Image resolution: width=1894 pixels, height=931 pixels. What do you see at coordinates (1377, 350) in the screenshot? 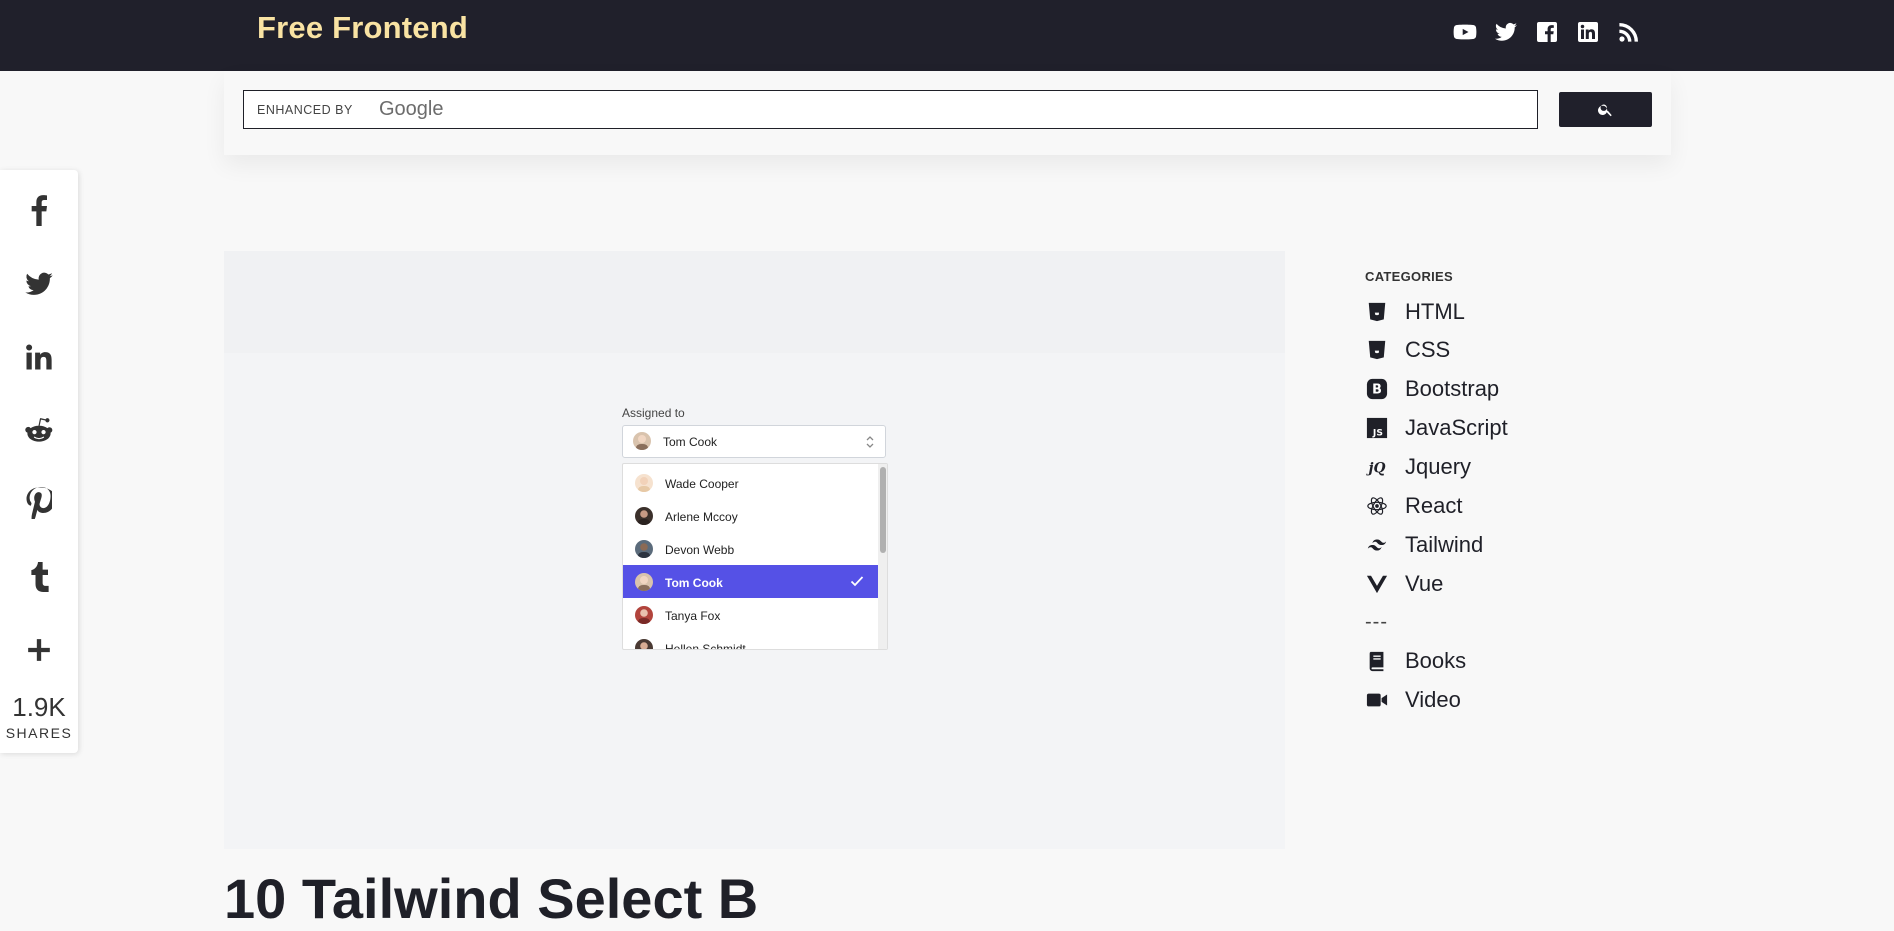
I see `css3-icon` at bounding box center [1377, 350].